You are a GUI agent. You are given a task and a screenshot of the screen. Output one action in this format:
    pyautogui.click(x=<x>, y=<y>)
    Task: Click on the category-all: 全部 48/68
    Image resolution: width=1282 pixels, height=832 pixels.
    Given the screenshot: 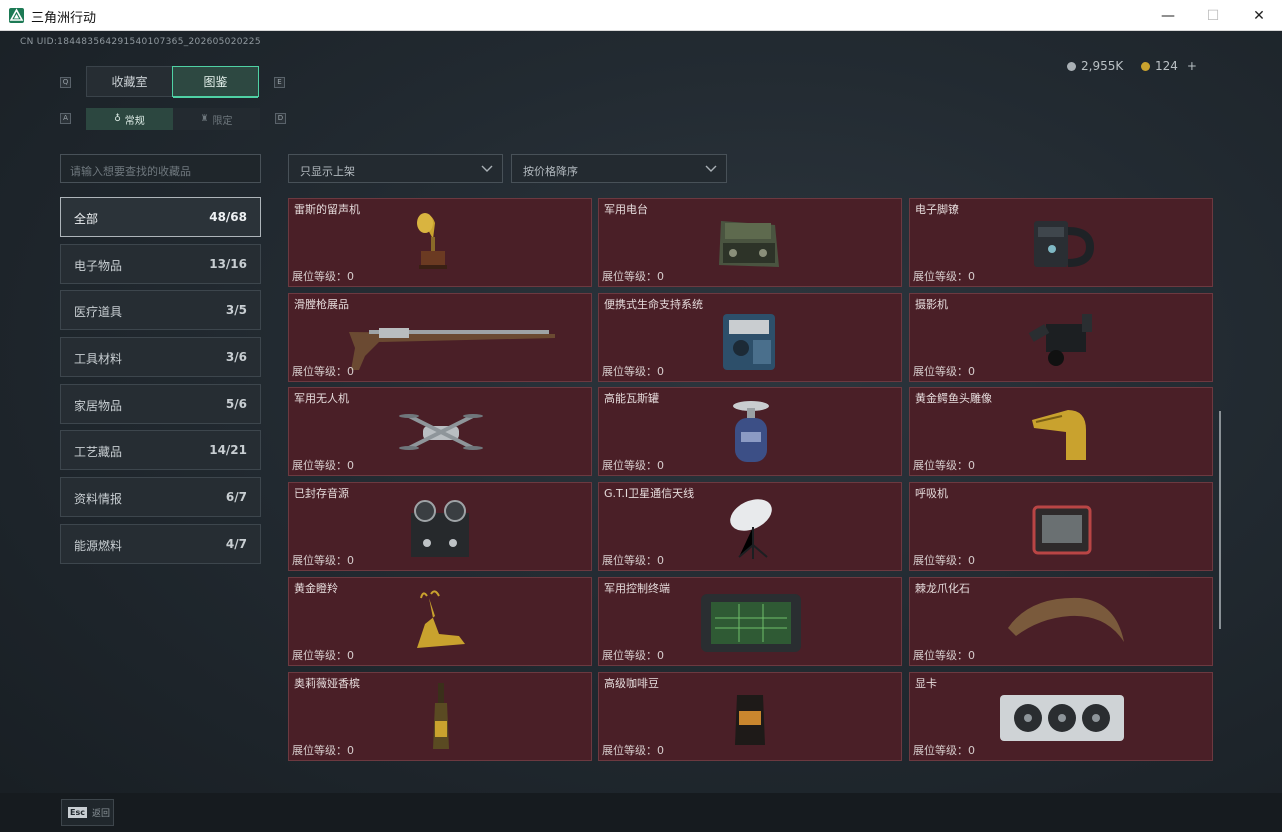 What is the action you would take?
    pyautogui.click(x=160, y=217)
    